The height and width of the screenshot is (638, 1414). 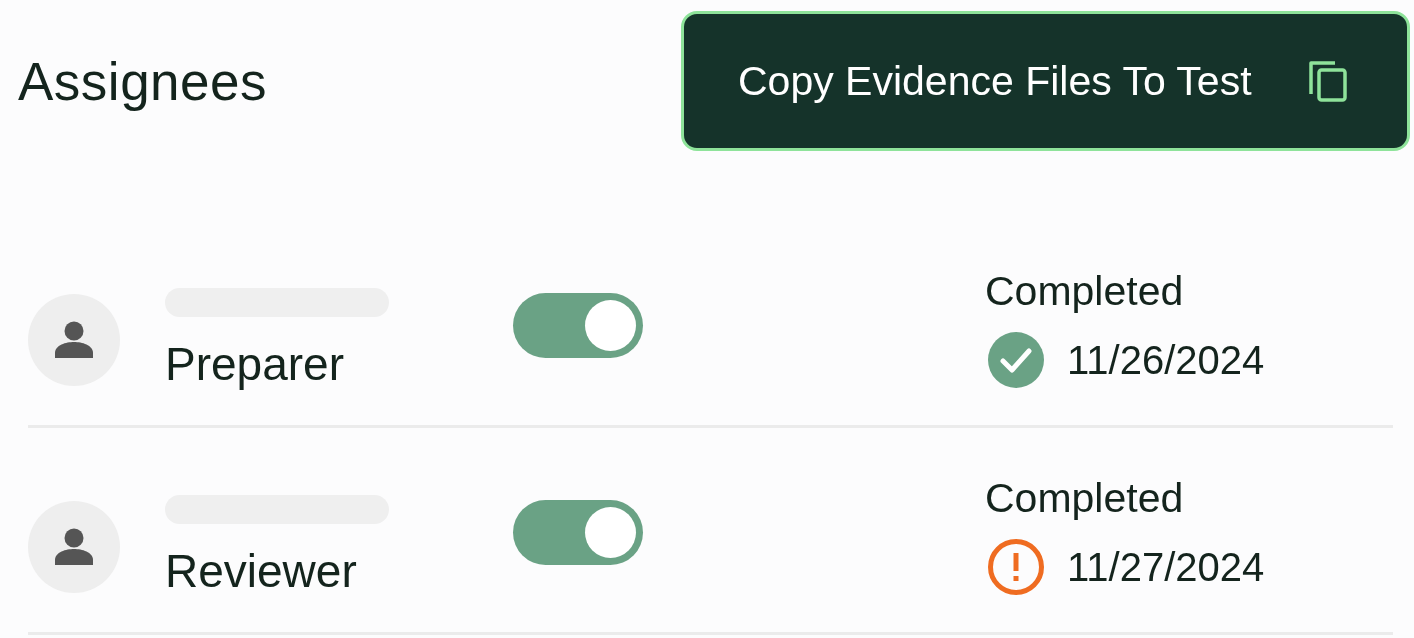 I want to click on section-title: Assignees, so click(x=143, y=82).